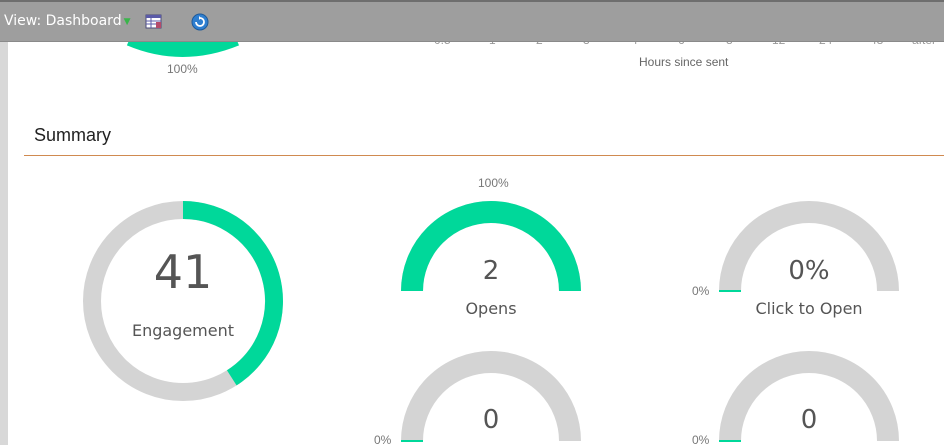 This screenshot has width=944, height=447. Describe the element at coordinates (484, 155) in the screenshot. I see `summary-divider` at that location.